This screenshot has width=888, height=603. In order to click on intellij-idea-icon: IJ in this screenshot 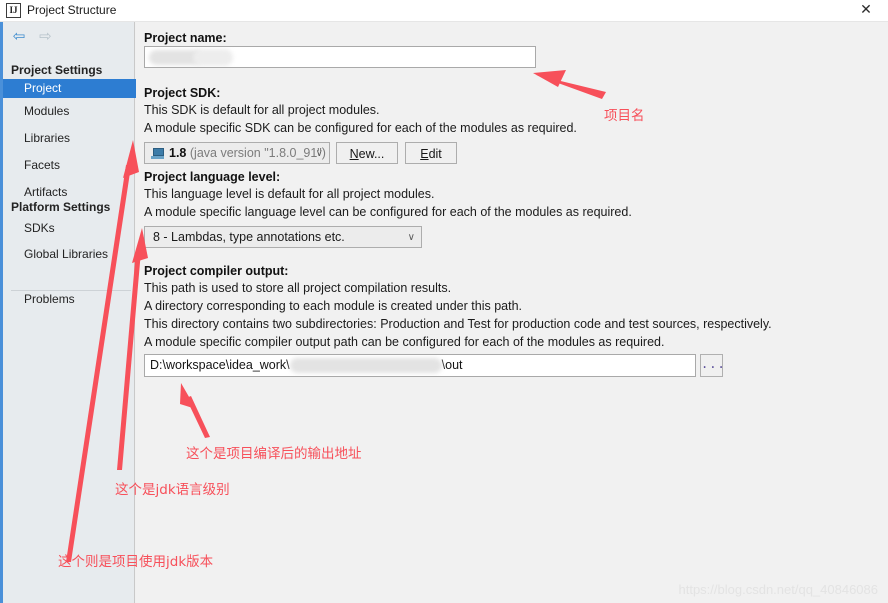, I will do `click(13, 10)`.